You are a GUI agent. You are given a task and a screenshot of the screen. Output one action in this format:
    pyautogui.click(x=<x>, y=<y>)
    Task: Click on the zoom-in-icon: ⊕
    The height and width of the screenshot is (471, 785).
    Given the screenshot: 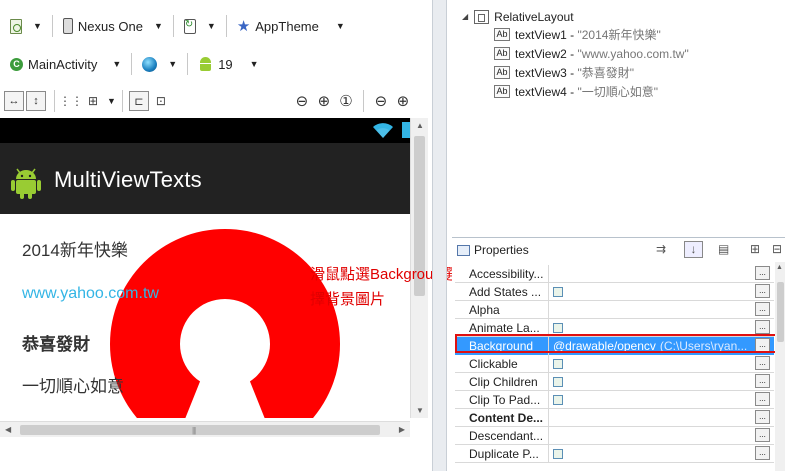 What is the action you would take?
    pyautogui.click(x=403, y=101)
    